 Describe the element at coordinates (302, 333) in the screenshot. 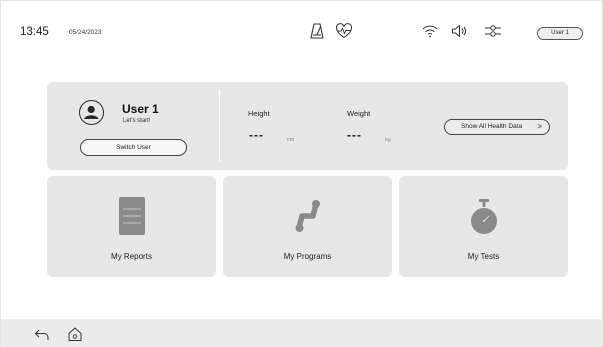

I see `bottom-nav-bar` at that location.